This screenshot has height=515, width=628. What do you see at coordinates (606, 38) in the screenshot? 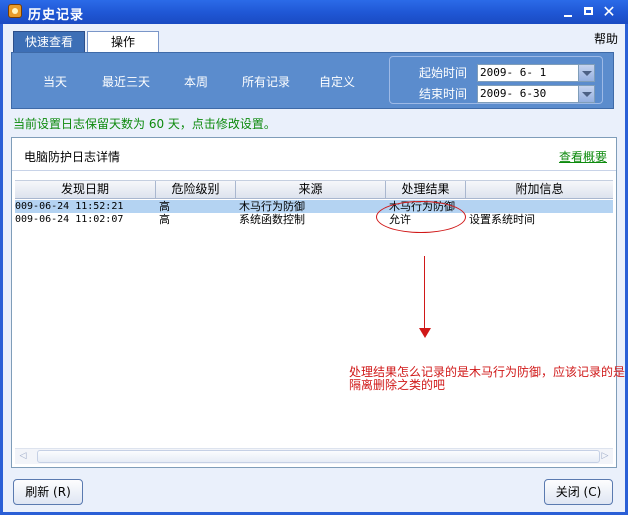
I see `help-link: 帮助` at bounding box center [606, 38].